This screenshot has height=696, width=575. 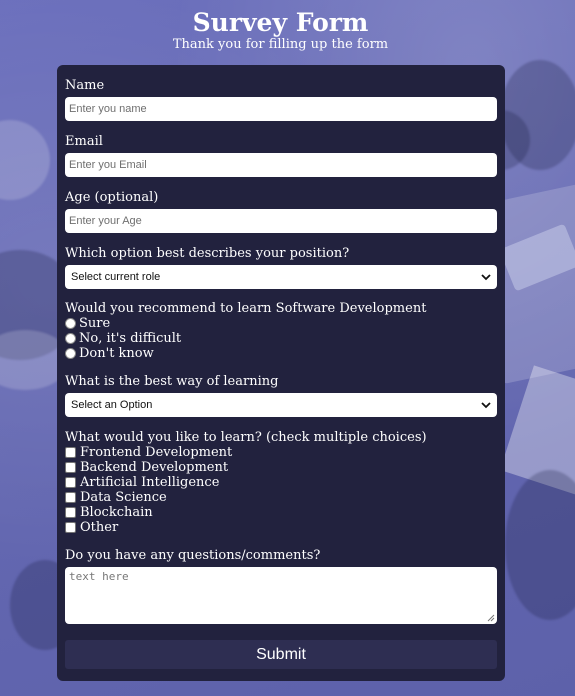 What do you see at coordinates (150, 482) in the screenshot?
I see `checkbox-option-label: Artificial Intelligence` at bounding box center [150, 482].